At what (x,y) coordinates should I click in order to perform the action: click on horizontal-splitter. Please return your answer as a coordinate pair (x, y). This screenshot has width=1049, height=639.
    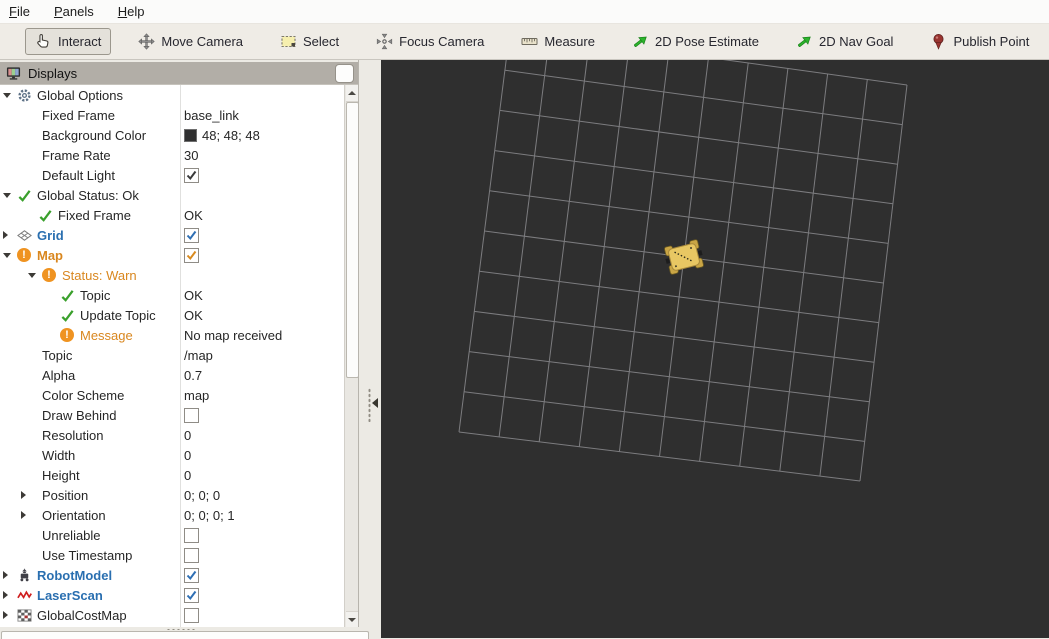
    Looking at the image, I should click on (190, 633).